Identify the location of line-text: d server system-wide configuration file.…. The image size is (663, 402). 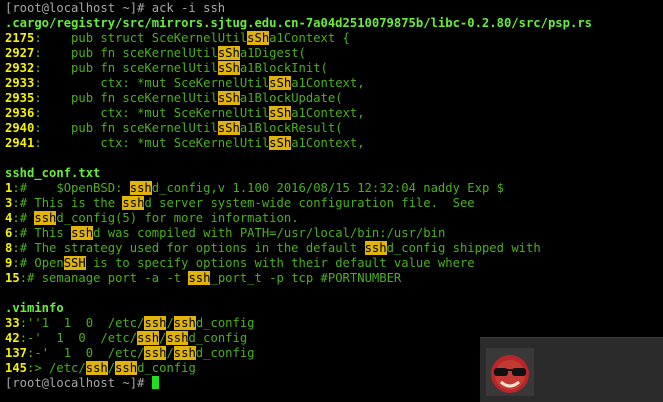
(309, 203).